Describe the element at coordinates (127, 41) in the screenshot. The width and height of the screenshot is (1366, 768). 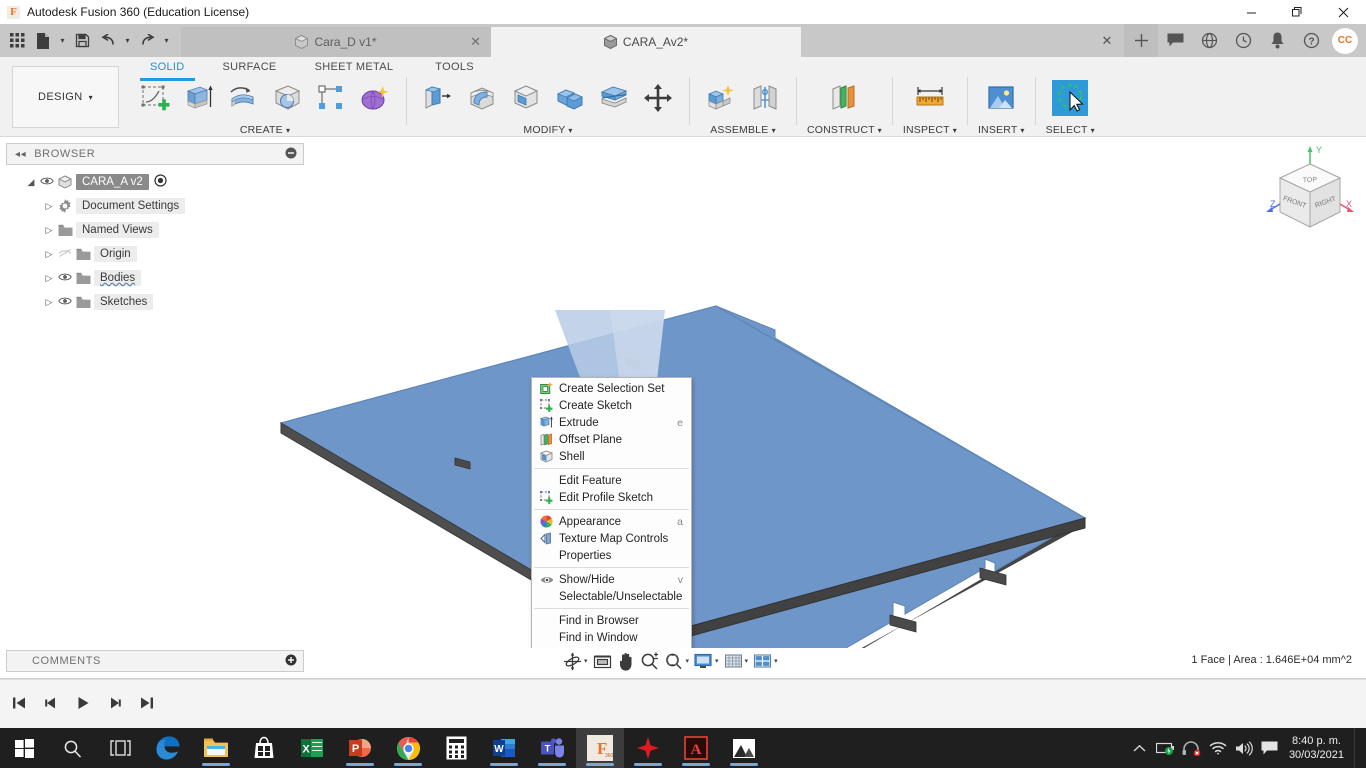
I see `undo-caret-icon: ▾` at that location.